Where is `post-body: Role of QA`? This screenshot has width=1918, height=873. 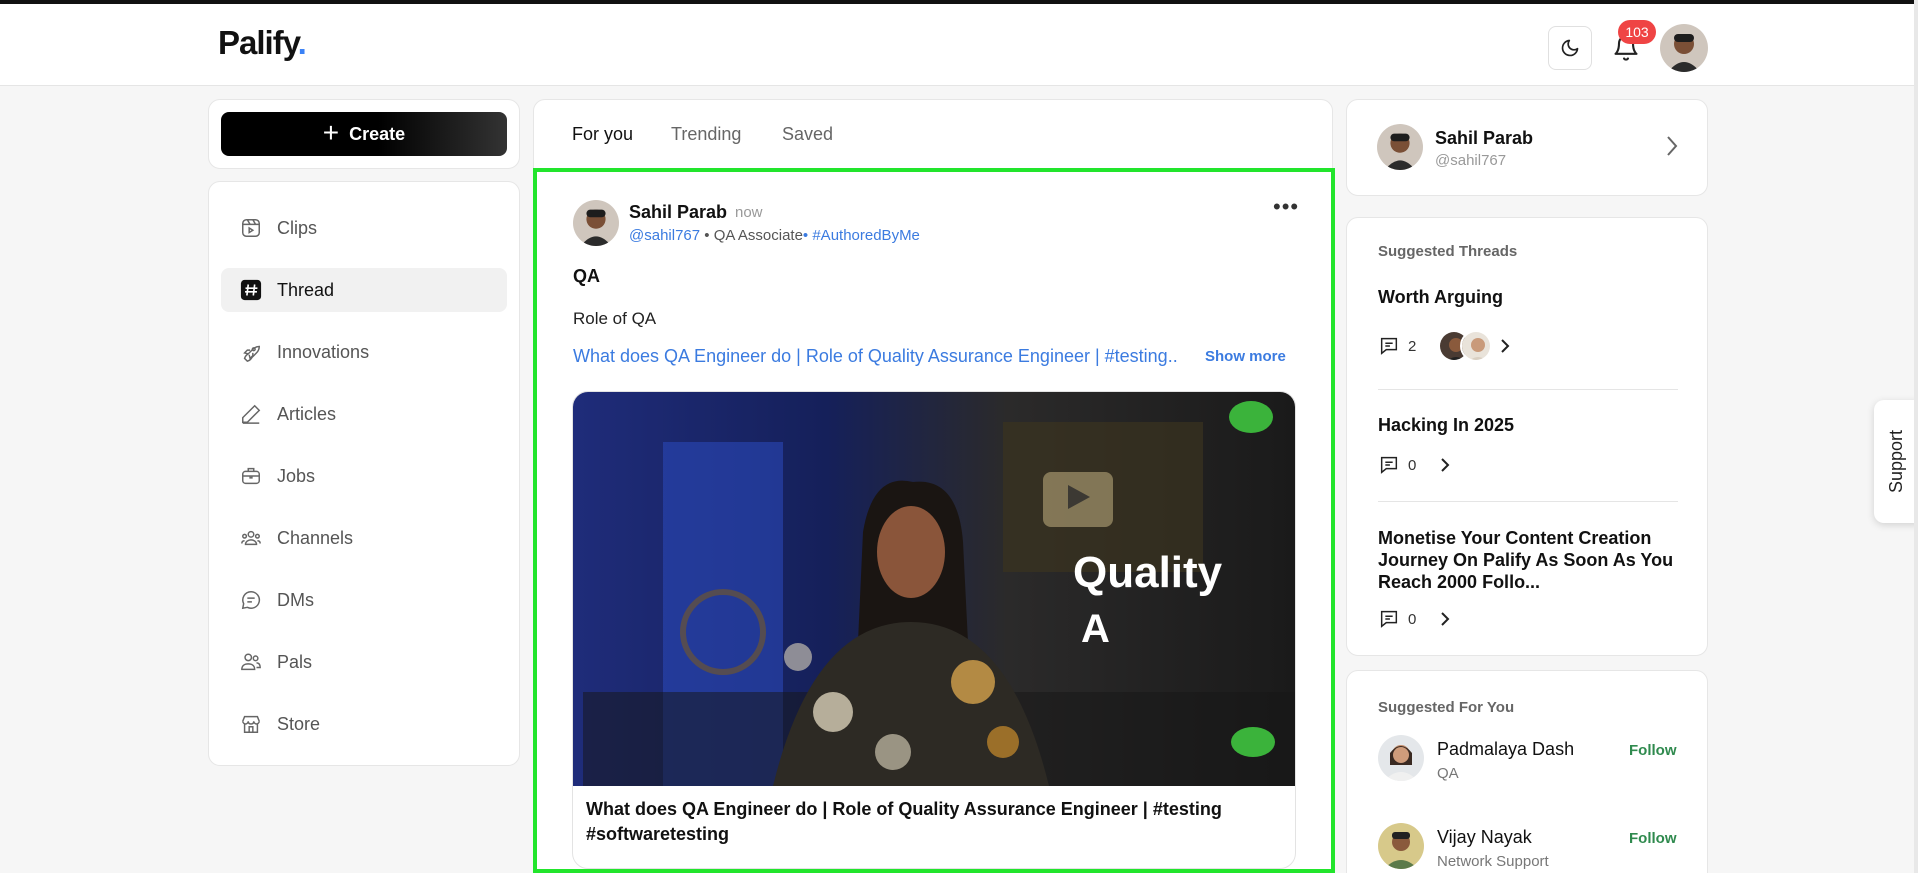
post-body: Role of QA is located at coordinates (615, 318).